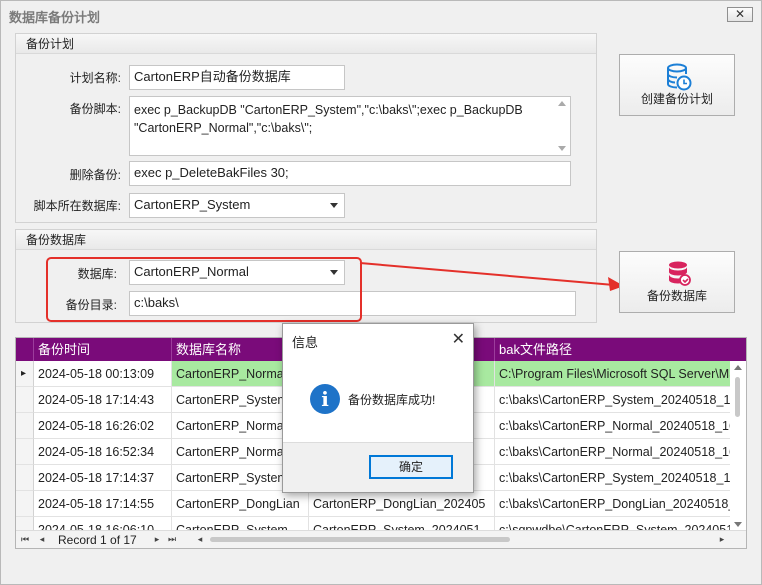 The height and width of the screenshot is (585, 762). What do you see at coordinates (97, 540) in the screenshot?
I see `record-counter: Record 1 of 17` at bounding box center [97, 540].